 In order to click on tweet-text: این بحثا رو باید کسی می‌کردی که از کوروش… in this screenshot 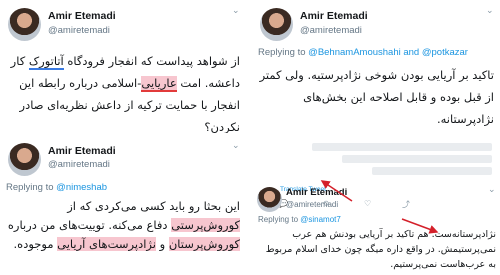, I will do `click(123, 225)`.